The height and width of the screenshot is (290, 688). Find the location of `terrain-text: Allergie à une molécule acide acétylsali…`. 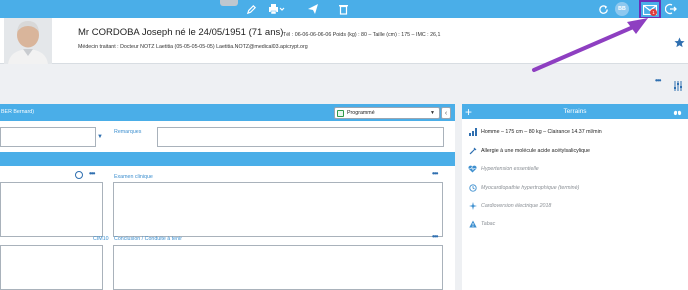

terrain-text: Allergie à une molécule acide acétylsali… is located at coordinates (535, 150).